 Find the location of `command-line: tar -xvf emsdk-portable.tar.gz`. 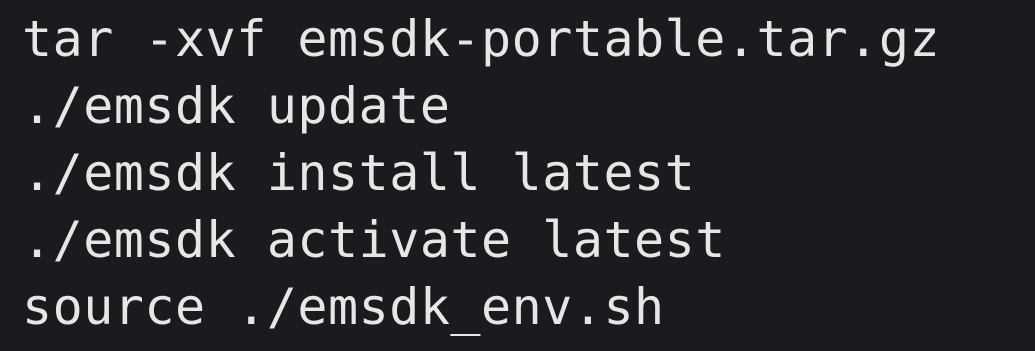

command-line: tar -xvf emsdk-portable.tar.gz is located at coordinates (481, 39).